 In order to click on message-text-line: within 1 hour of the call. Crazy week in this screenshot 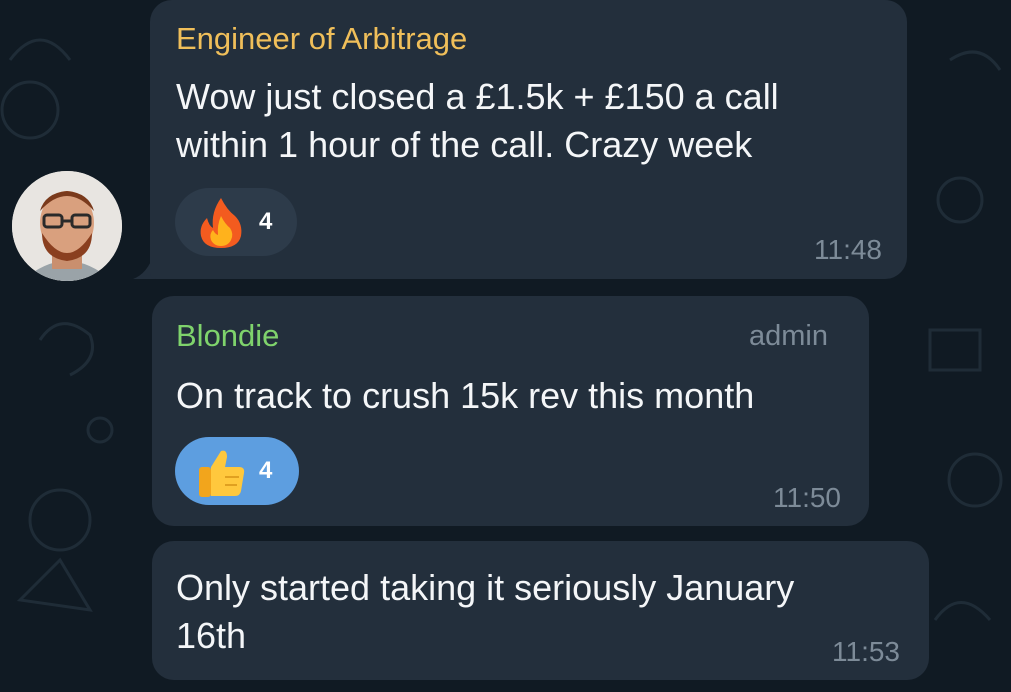, I will do `click(464, 144)`.